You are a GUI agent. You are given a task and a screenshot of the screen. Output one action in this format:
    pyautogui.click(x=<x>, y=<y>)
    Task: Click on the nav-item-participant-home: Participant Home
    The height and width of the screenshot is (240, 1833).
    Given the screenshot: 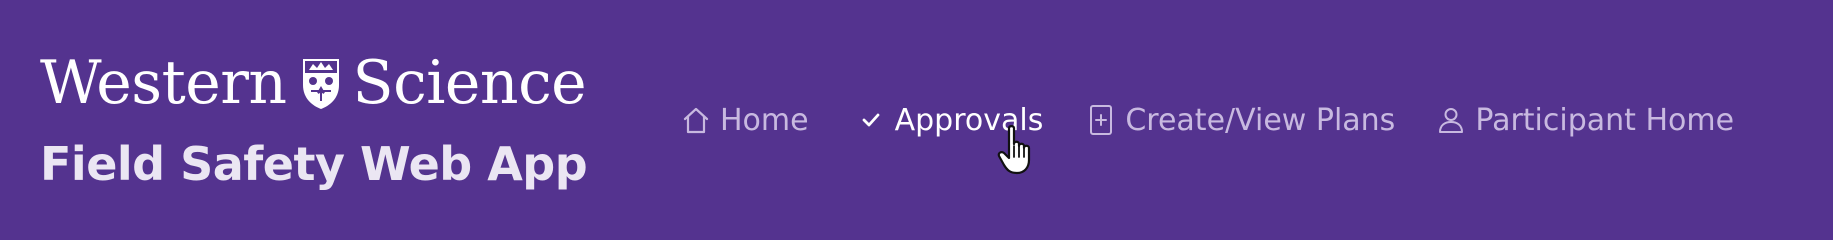 What is the action you would take?
    pyautogui.click(x=1584, y=120)
    